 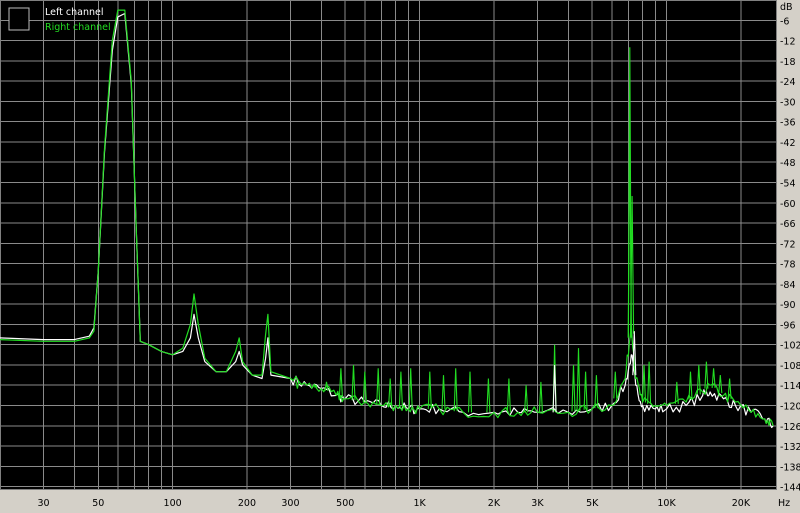 What do you see at coordinates (98, 503) in the screenshot?
I see `x-tick-label: 50` at bounding box center [98, 503].